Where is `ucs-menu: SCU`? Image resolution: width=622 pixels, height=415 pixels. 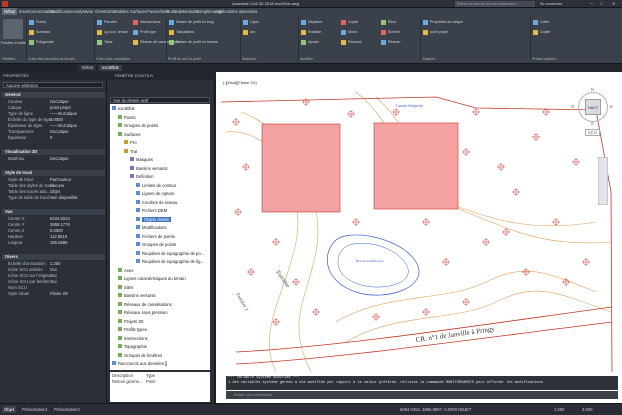
ucs-menu: SCU is located at coordinates (592, 132).